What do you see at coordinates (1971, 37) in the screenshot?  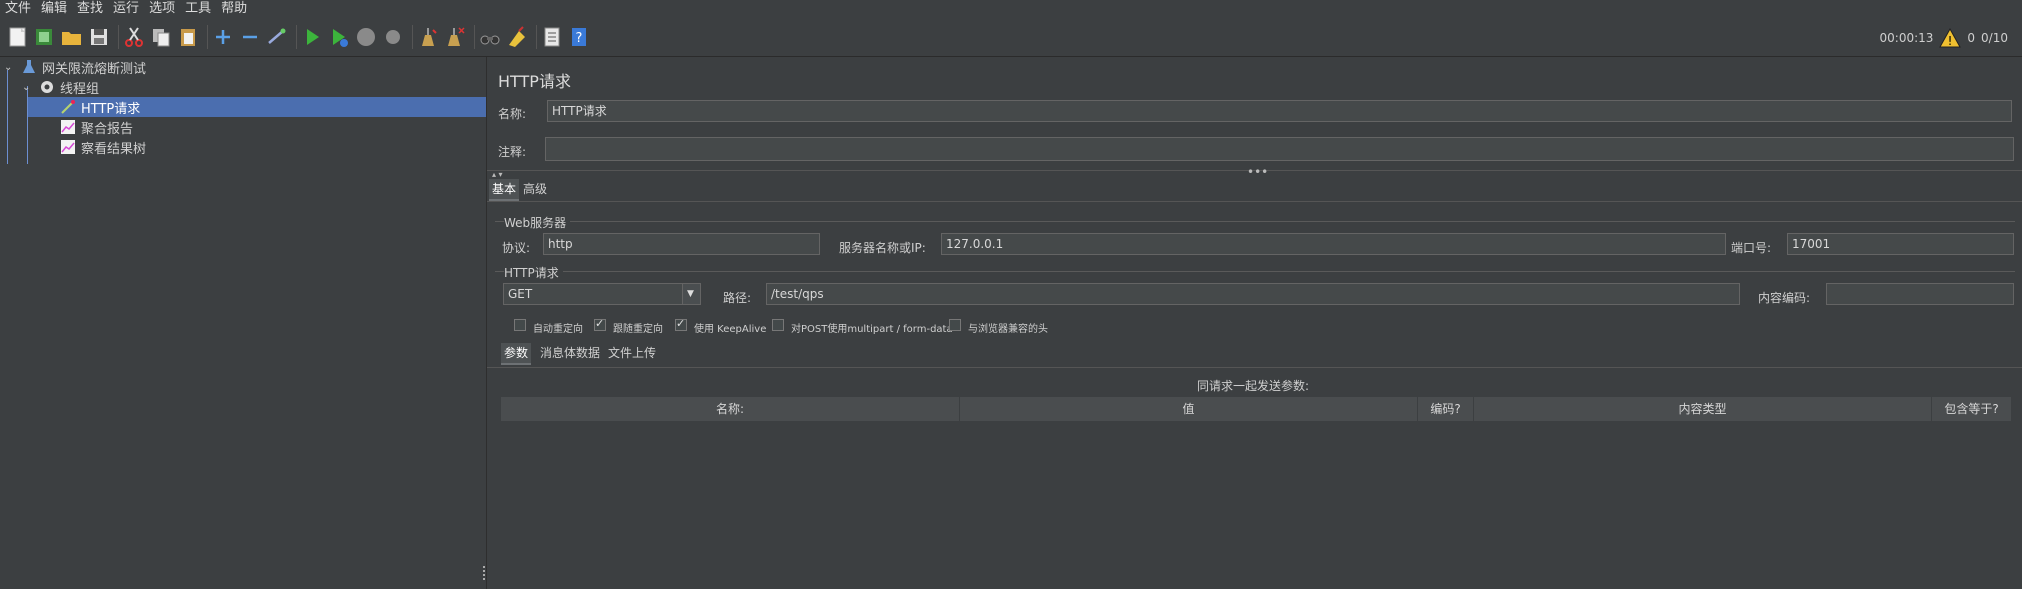 I see `warning-count: 0` at bounding box center [1971, 37].